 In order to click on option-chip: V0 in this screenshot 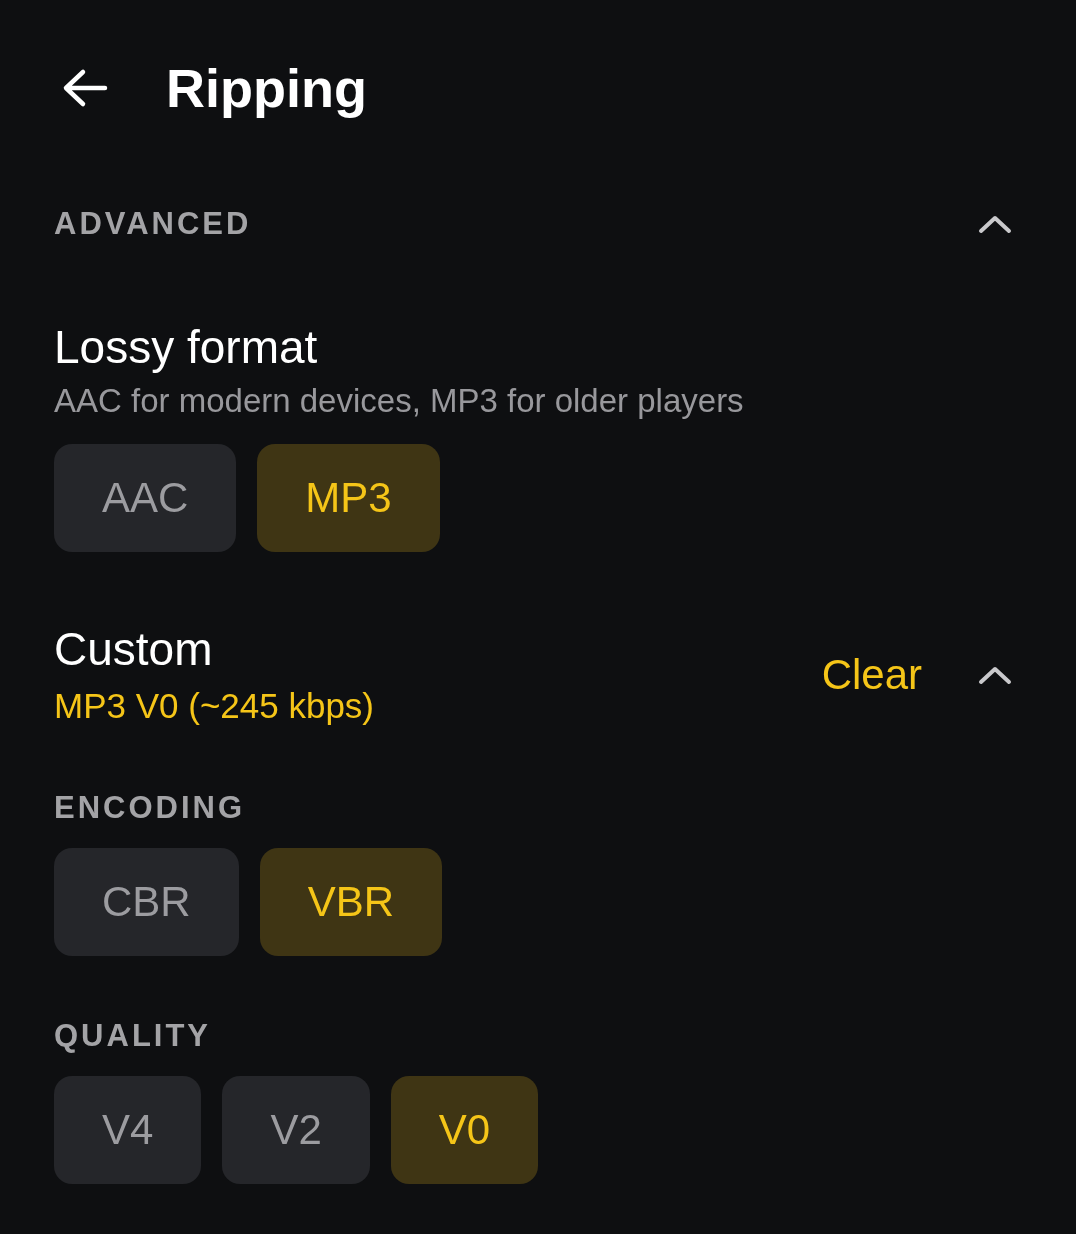, I will do `click(464, 1130)`.